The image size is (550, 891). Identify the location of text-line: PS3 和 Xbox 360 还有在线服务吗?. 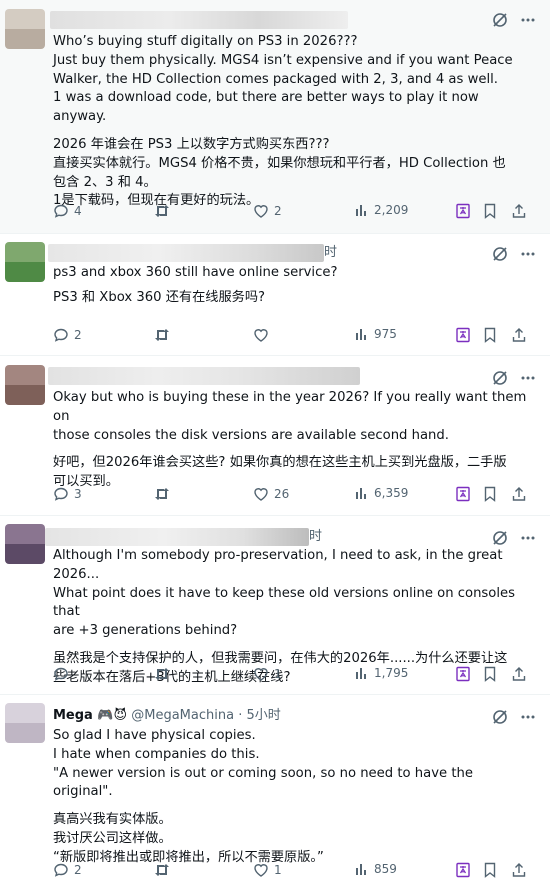
(159, 297).